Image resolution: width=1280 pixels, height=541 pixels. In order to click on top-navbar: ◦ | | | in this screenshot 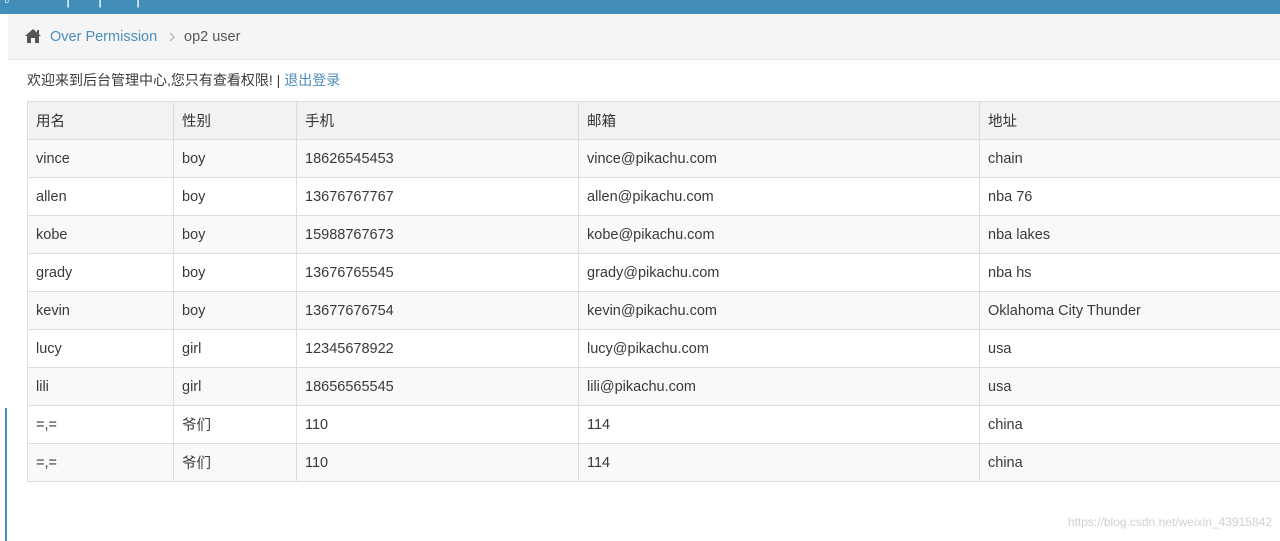, I will do `click(640, 7)`.